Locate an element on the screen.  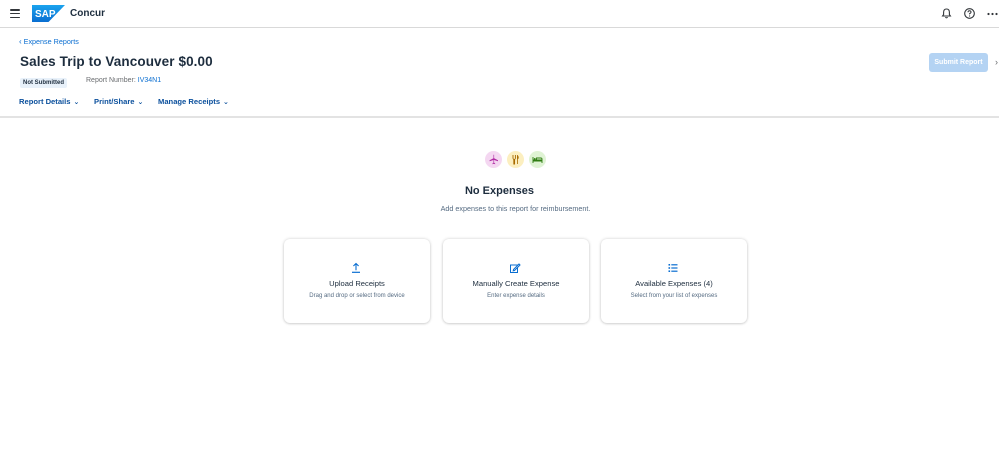
status-badge: Not Submitted is located at coordinates (43, 83).